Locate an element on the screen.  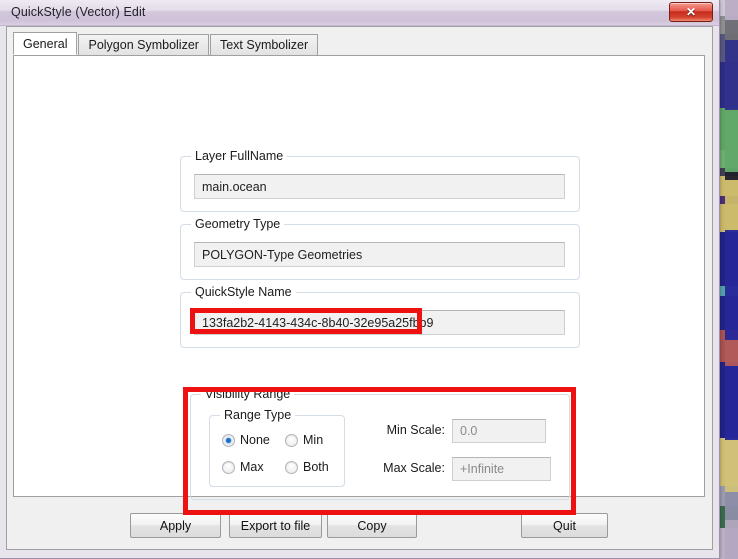
close-icon: ✕ is located at coordinates (691, 12).